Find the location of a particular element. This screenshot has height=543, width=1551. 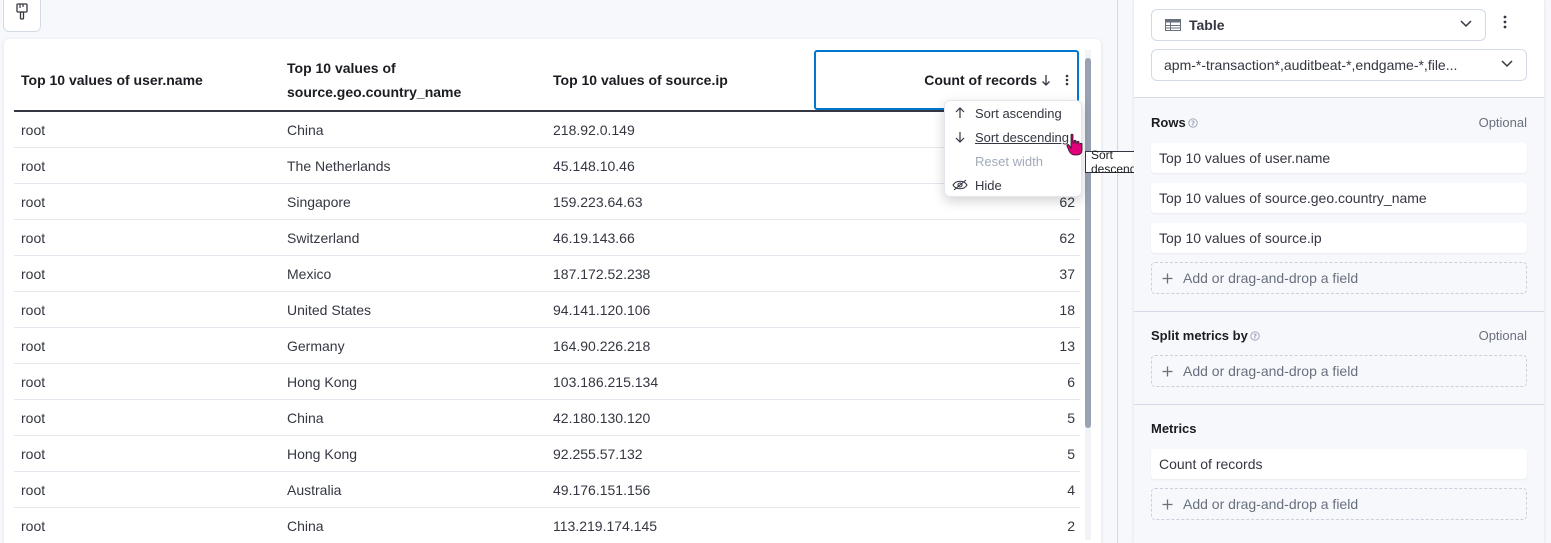

cell-source-ip: 92.255.57.132 is located at coordinates (598, 454).